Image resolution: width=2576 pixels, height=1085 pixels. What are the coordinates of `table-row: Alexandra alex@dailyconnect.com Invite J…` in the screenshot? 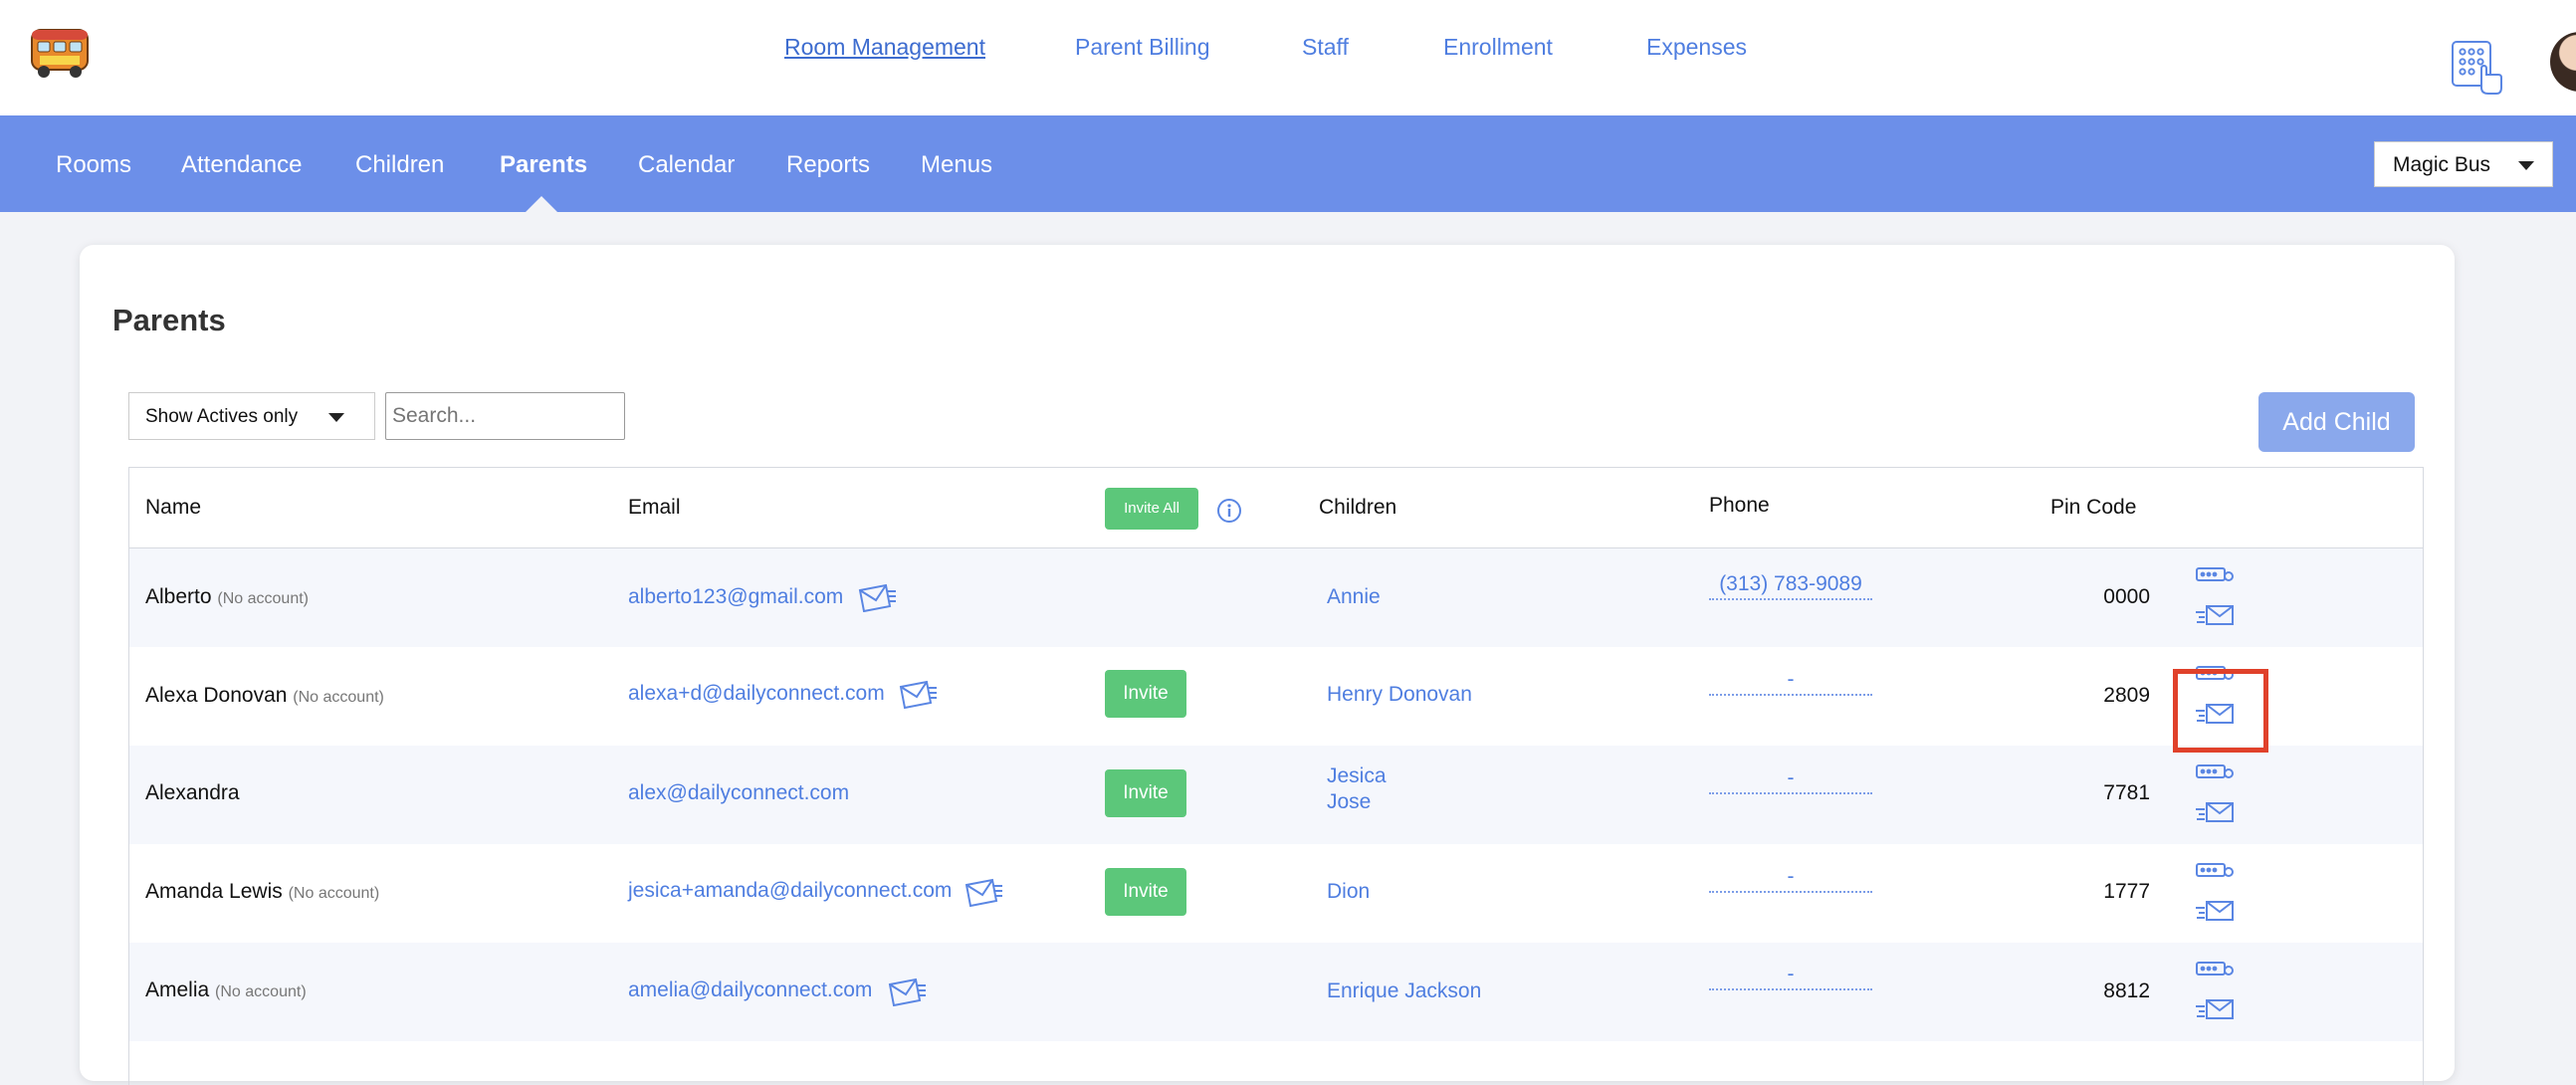 It's located at (1276, 795).